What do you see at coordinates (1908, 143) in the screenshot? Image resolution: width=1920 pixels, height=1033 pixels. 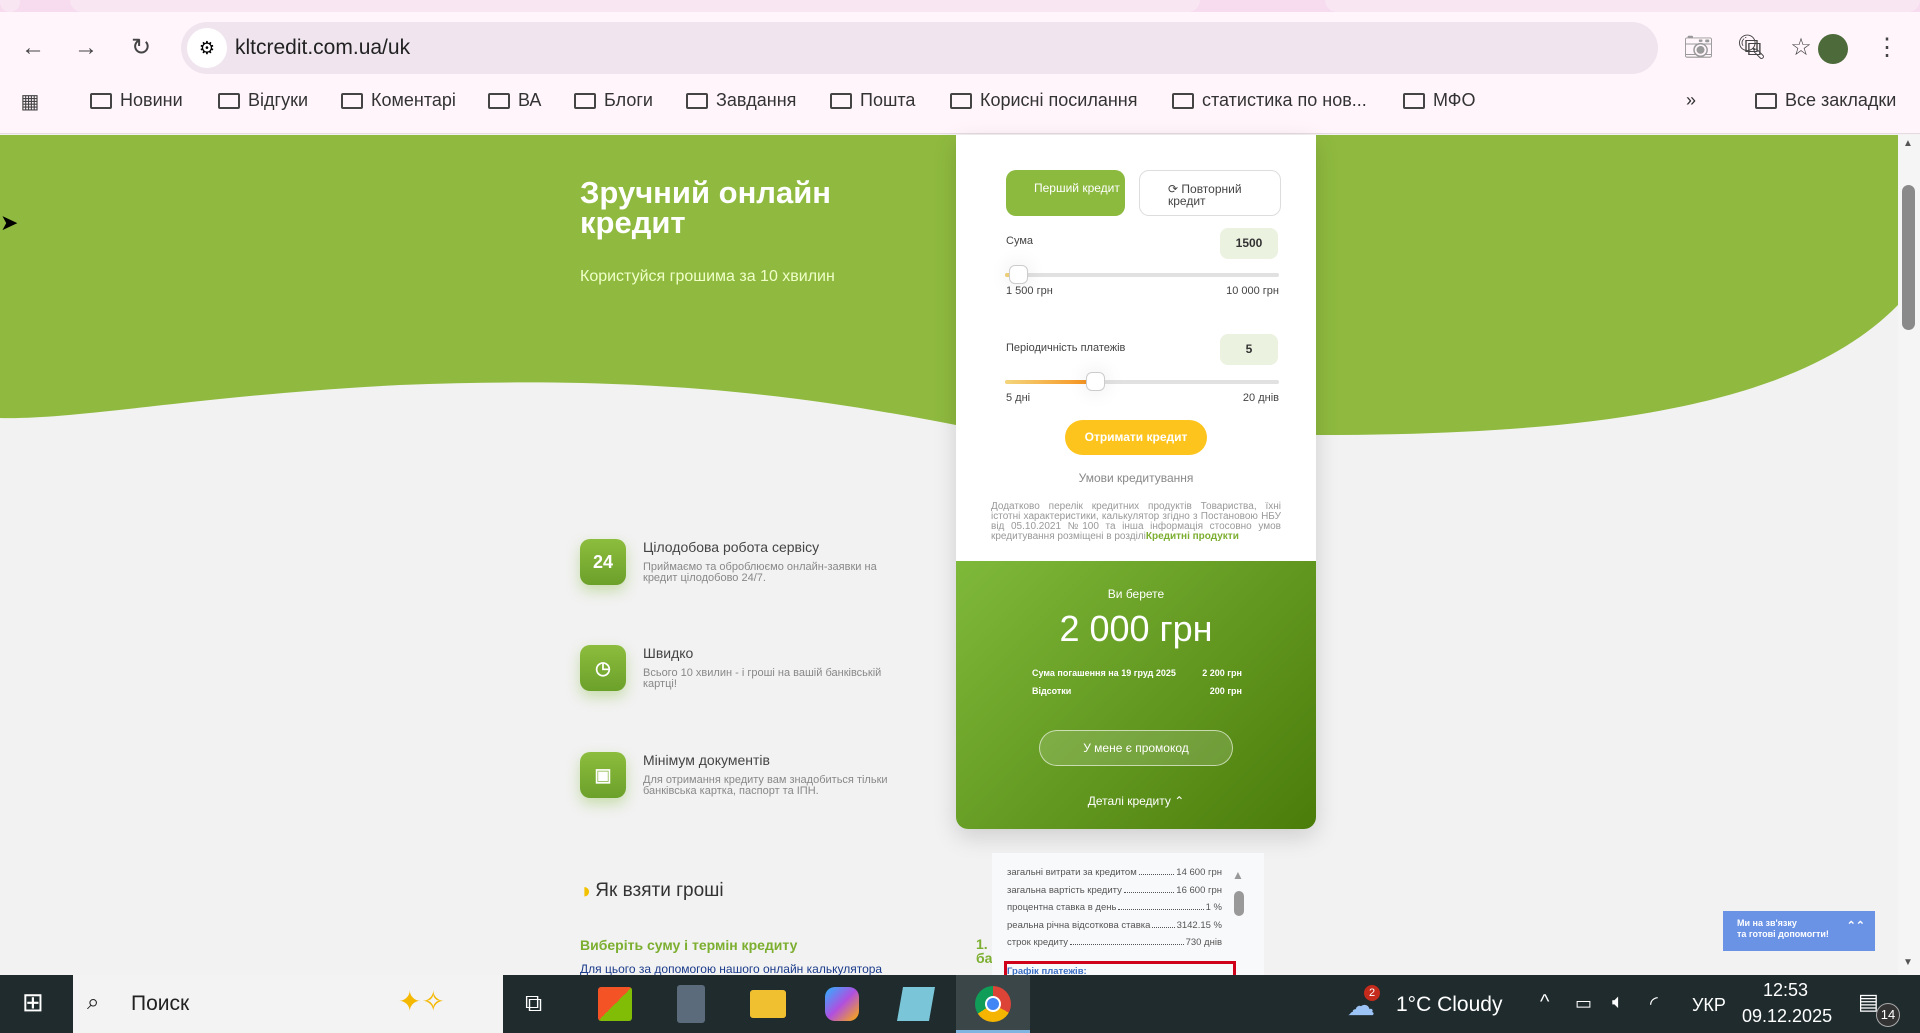 I see `scroll-up-icon: ▲` at bounding box center [1908, 143].